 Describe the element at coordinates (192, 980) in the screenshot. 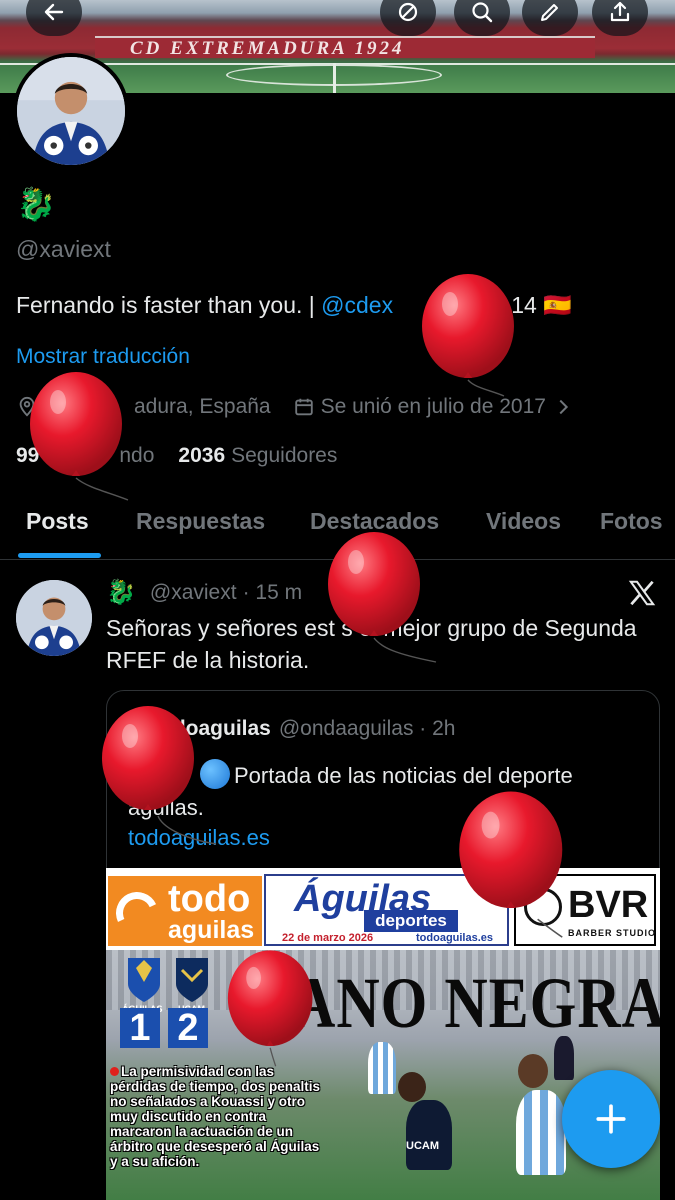

I see `ucam-crest-icon` at that location.